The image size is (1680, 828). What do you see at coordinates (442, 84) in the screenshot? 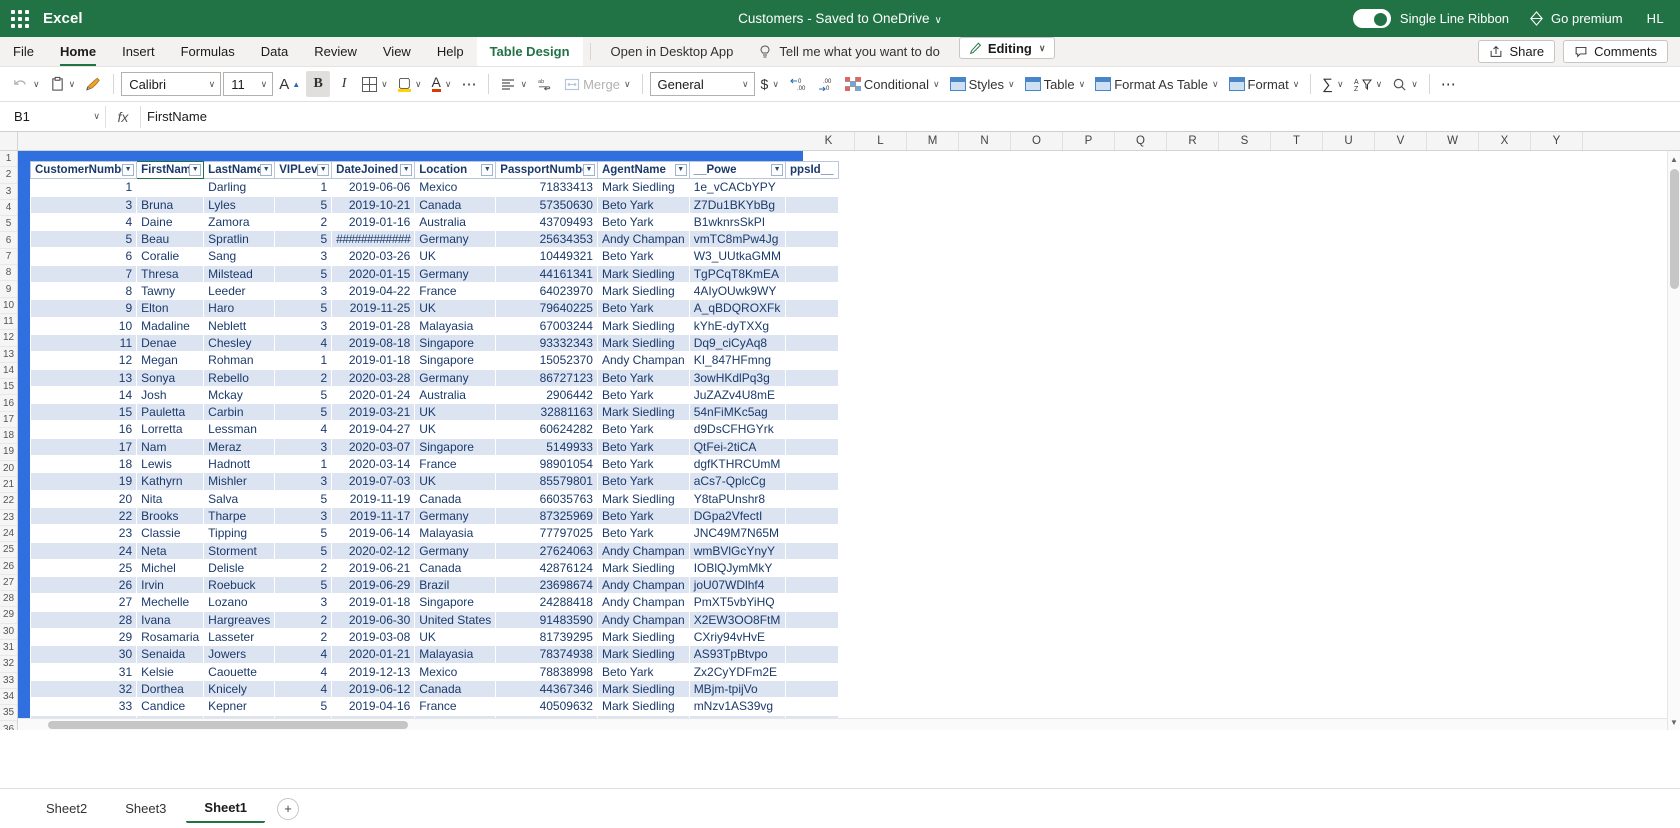
I see `font-color-button: A ∨` at bounding box center [442, 84].